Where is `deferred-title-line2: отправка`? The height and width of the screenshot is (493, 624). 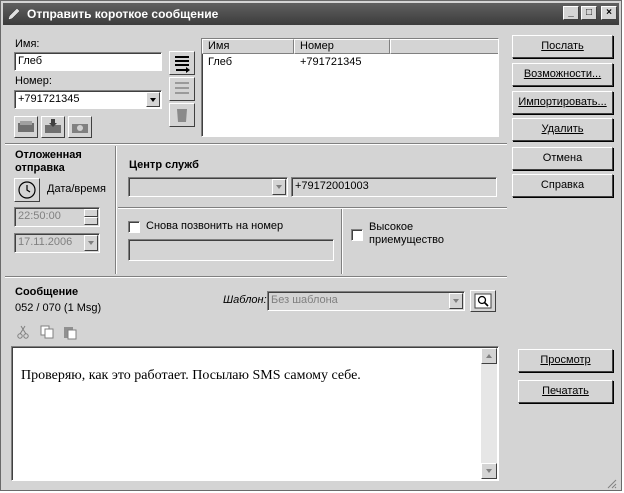 deferred-title-line2: отправка is located at coordinates (40, 168).